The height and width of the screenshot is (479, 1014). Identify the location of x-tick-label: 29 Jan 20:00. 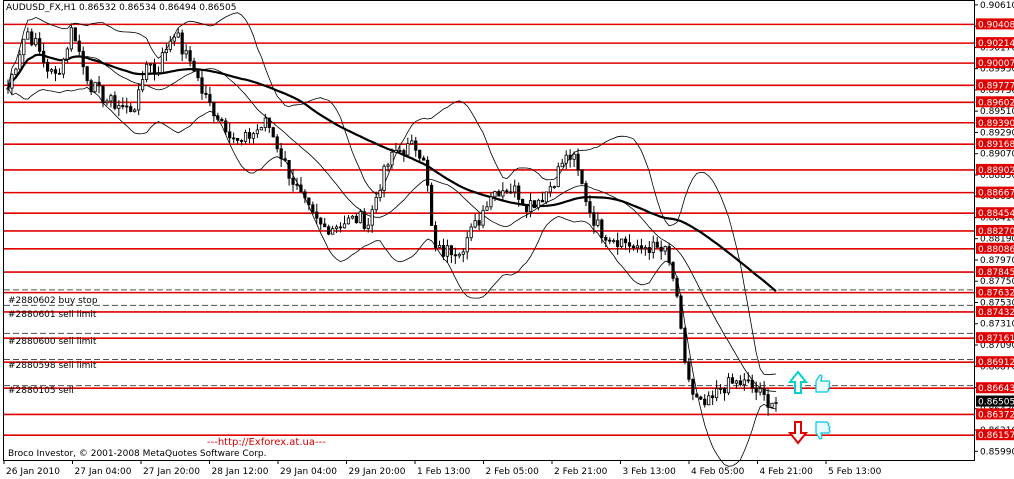
(377, 472).